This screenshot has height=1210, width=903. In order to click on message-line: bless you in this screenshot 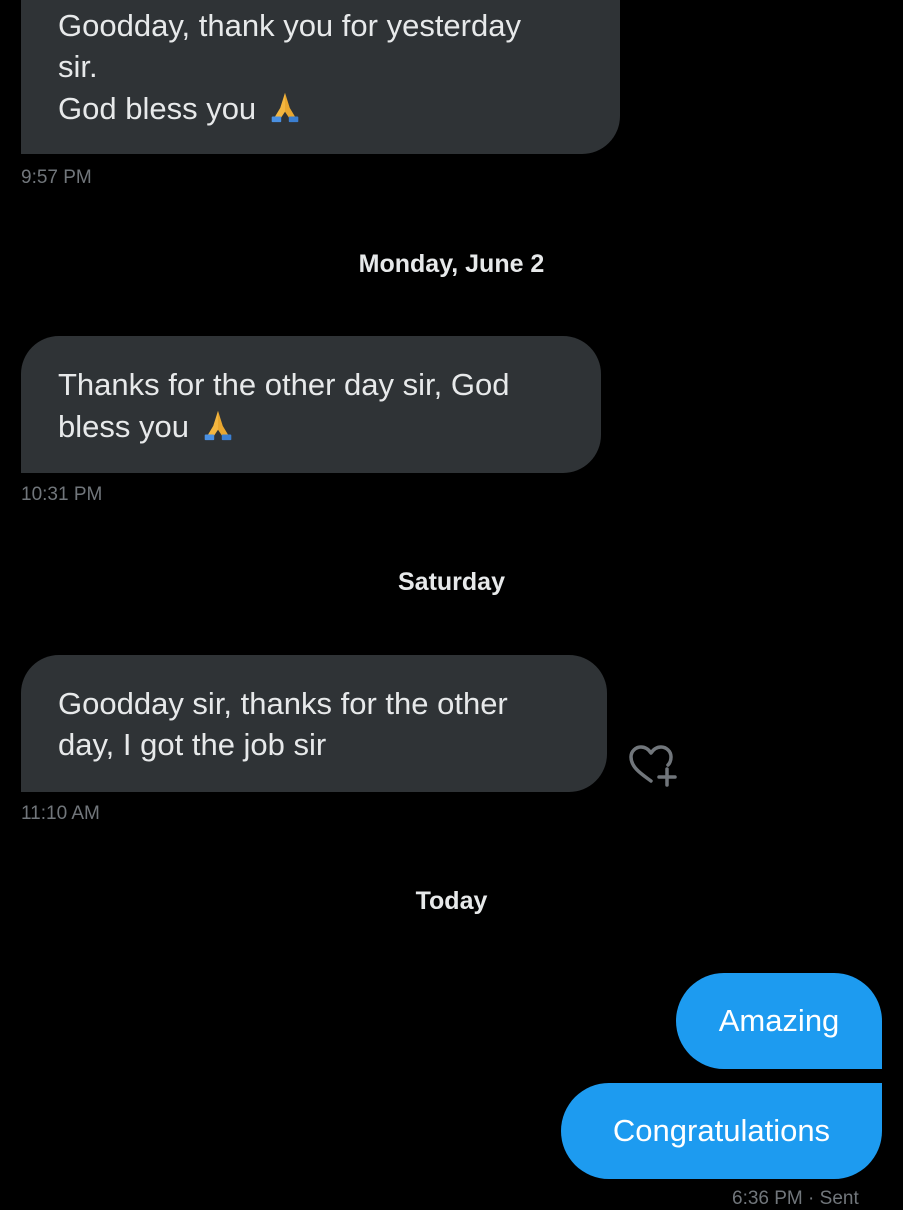, I will do `click(123, 426)`.